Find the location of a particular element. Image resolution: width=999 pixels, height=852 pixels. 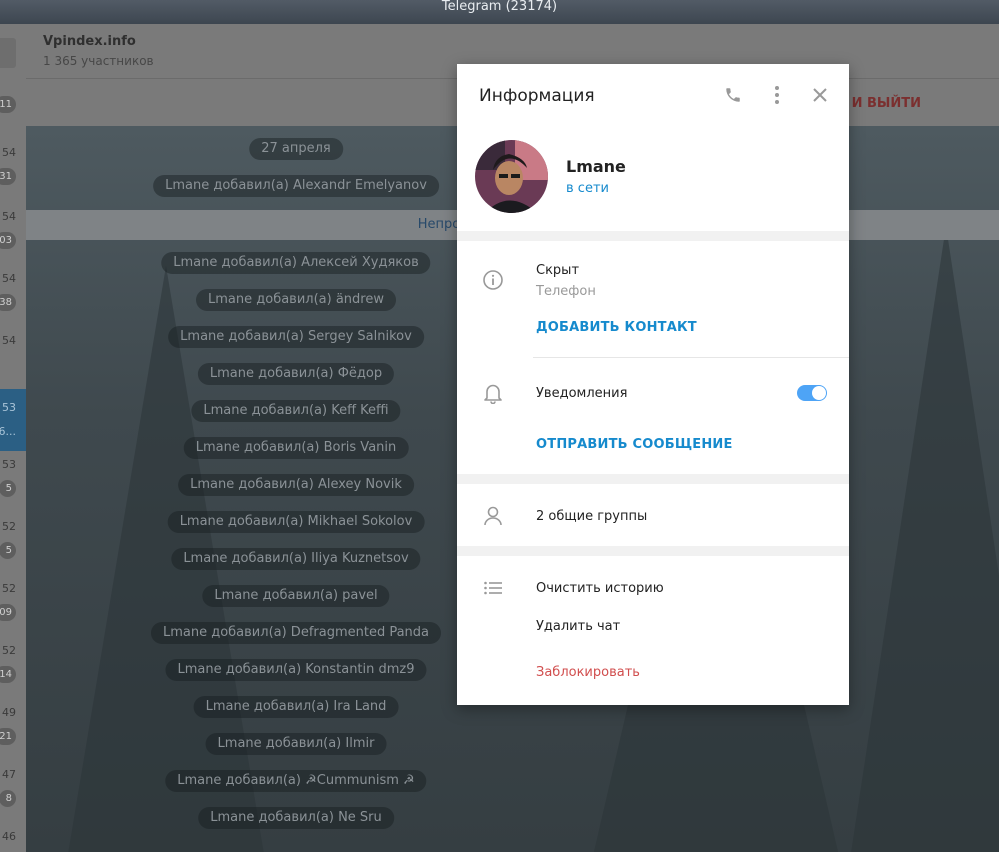

phone-icon is located at coordinates (733, 95).